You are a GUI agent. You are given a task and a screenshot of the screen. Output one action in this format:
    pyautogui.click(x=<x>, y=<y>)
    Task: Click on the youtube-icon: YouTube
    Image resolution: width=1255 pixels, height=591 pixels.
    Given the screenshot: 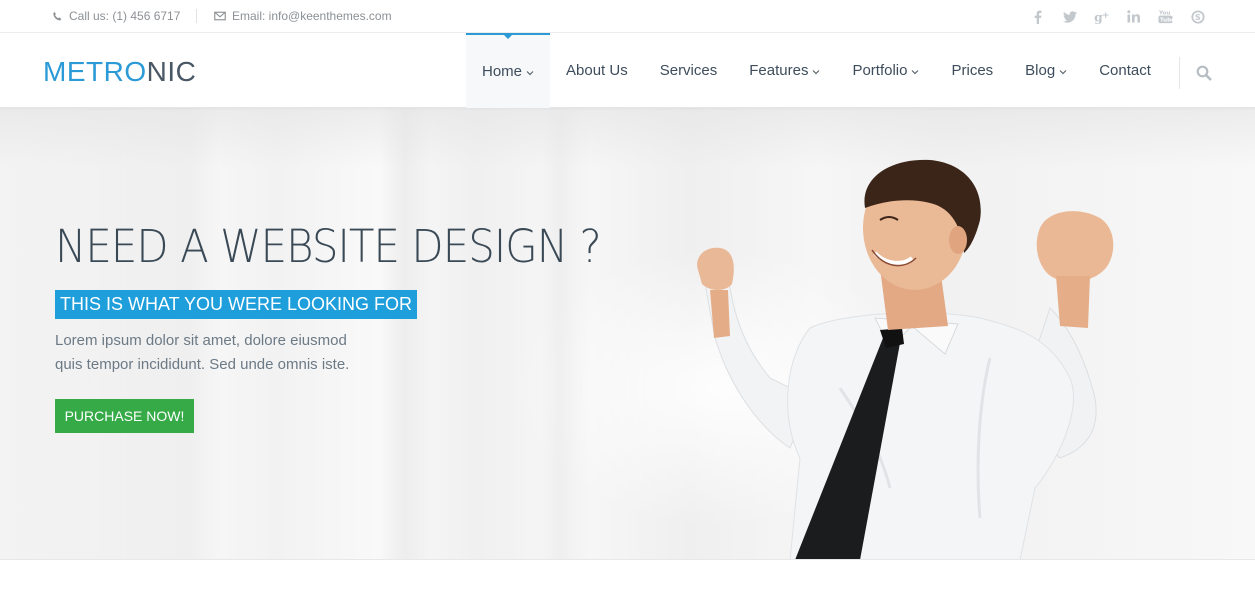 What is the action you would take?
    pyautogui.click(x=1165, y=16)
    